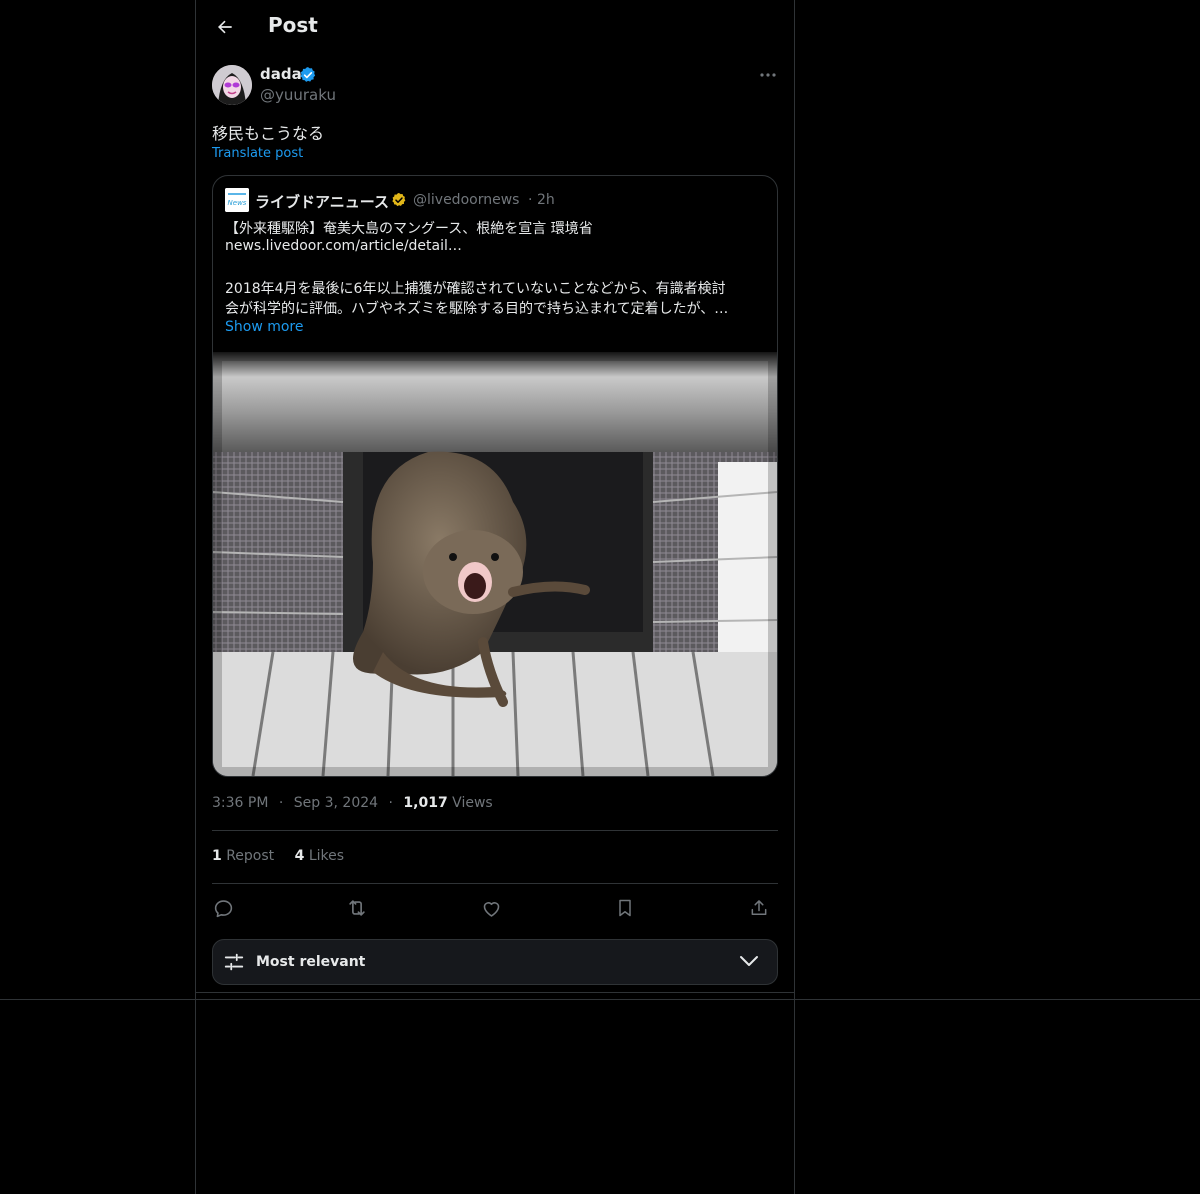  What do you see at coordinates (495, 992) in the screenshot?
I see `column-bottom-border` at bounding box center [495, 992].